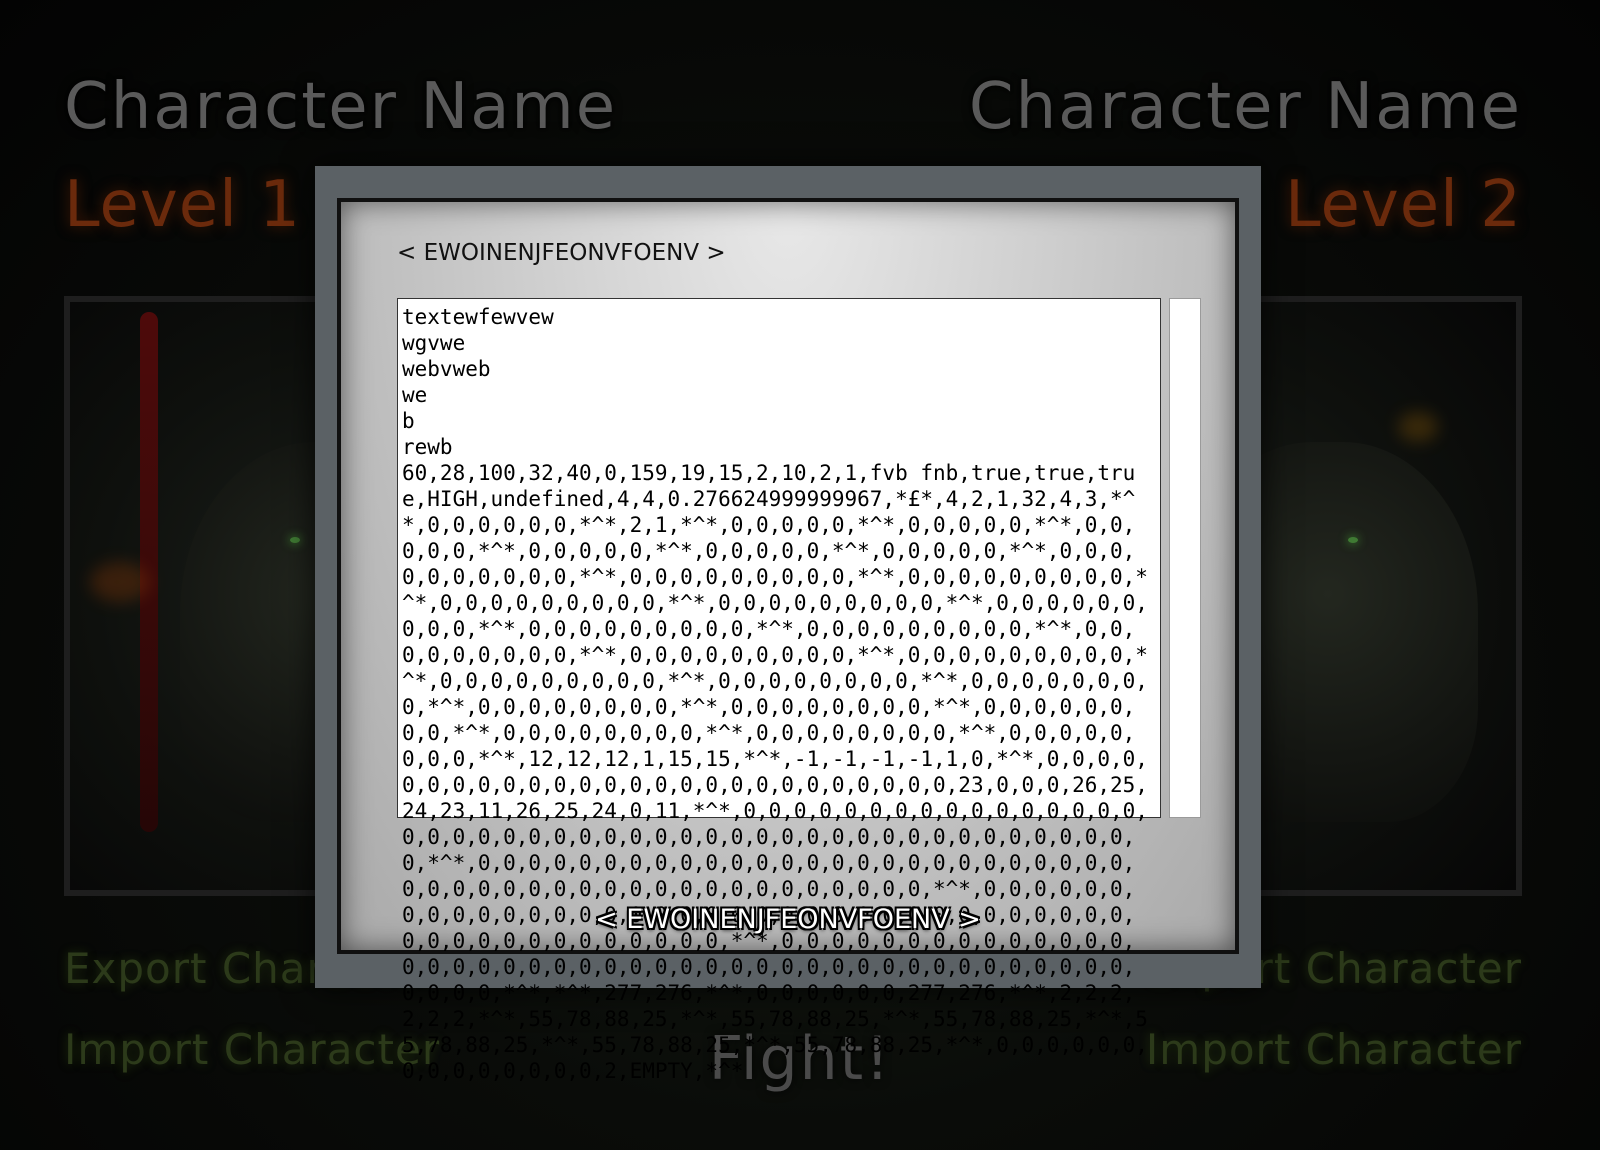  What do you see at coordinates (788, 919) in the screenshot?
I see `dialog-confirm-button: < EWOINENJFEONVFOENV >` at bounding box center [788, 919].